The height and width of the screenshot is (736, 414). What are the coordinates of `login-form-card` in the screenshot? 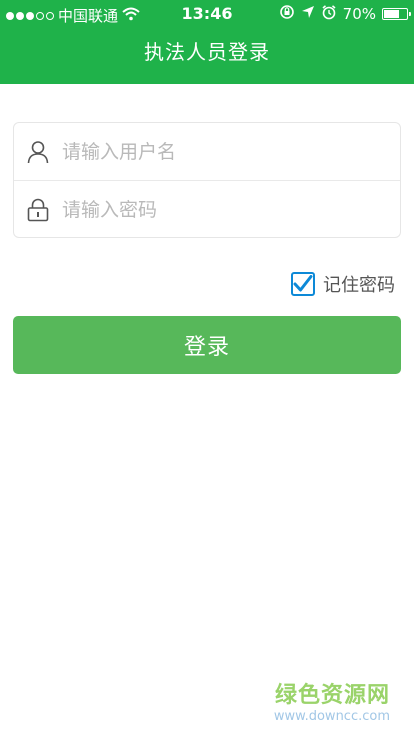 It's located at (207, 180).